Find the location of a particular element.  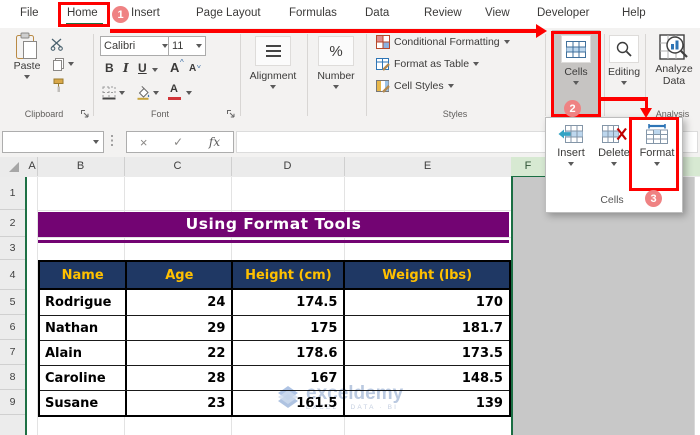

column-header-b: B is located at coordinates (81, 166).